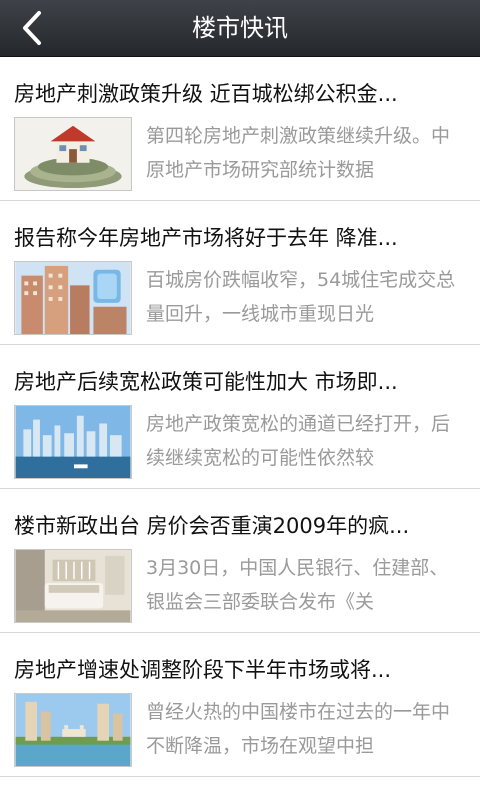 This screenshot has width=480, height=800. I want to click on waterfront-towers-image, so click(73, 730).